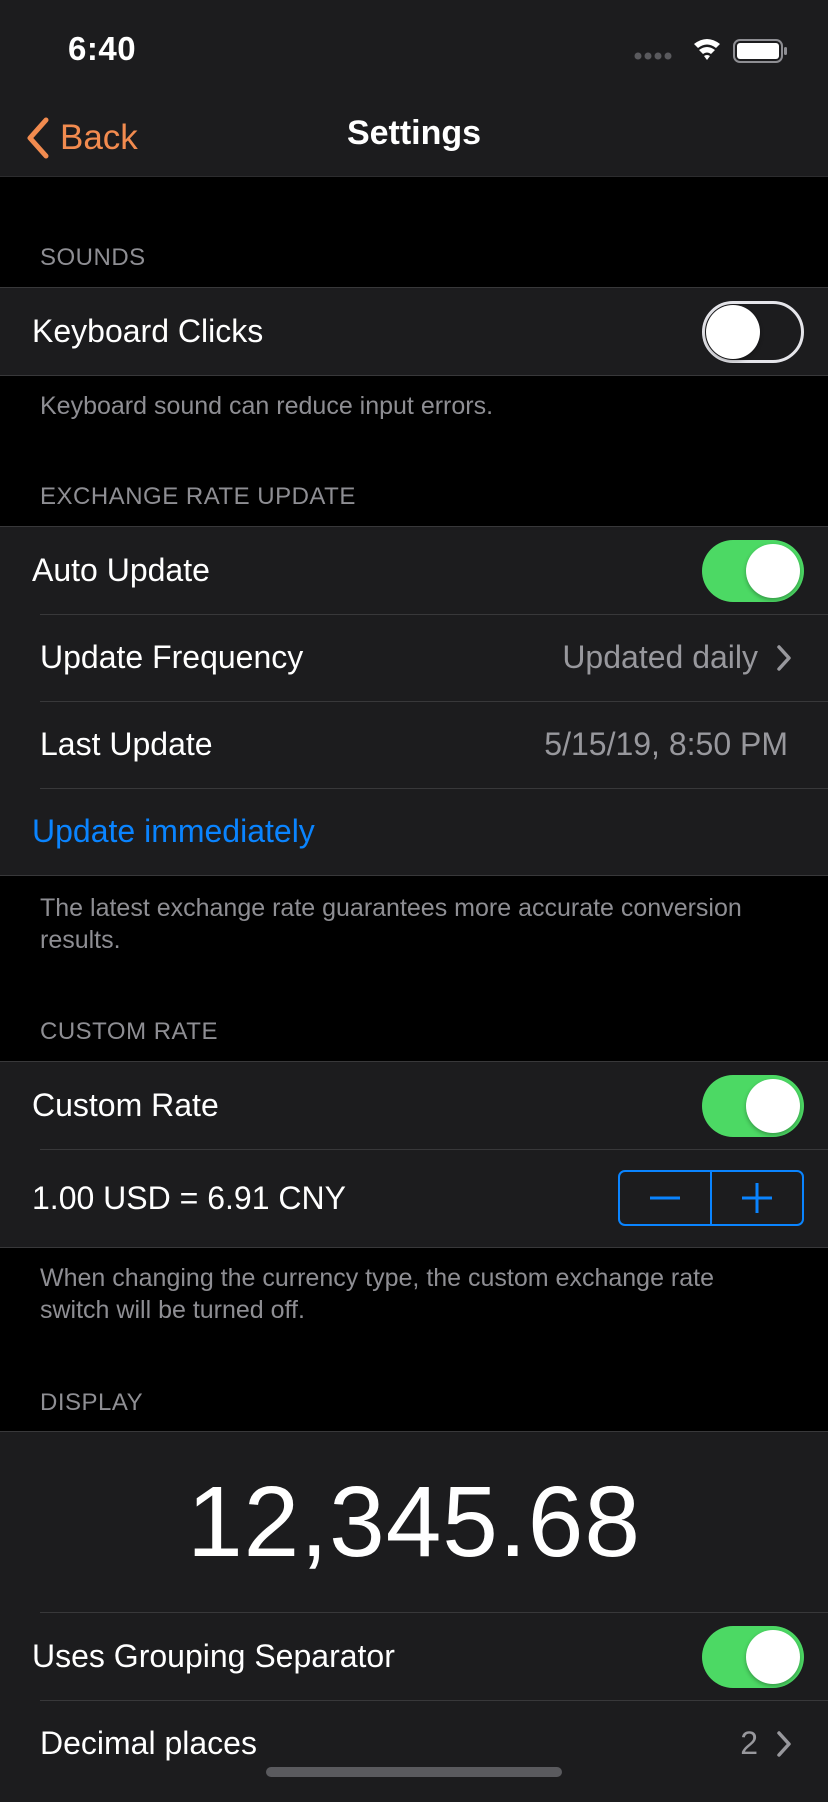 This screenshot has height=1802, width=828. I want to click on status-bar: 6:40, so click(414, 50).